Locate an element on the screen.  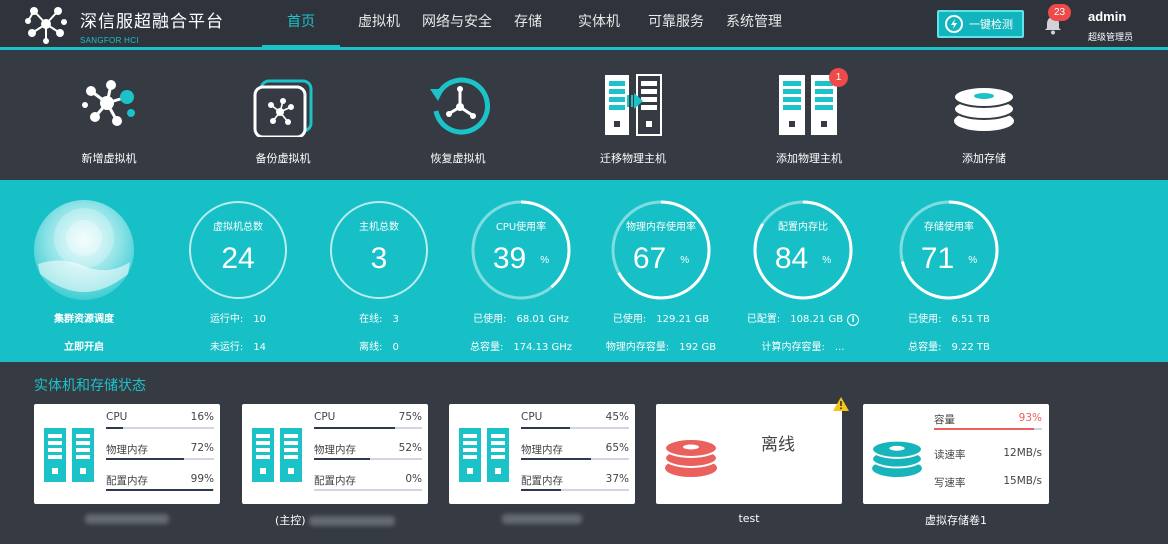
nav-physical-host: 实体机 is located at coordinates (599, 25).